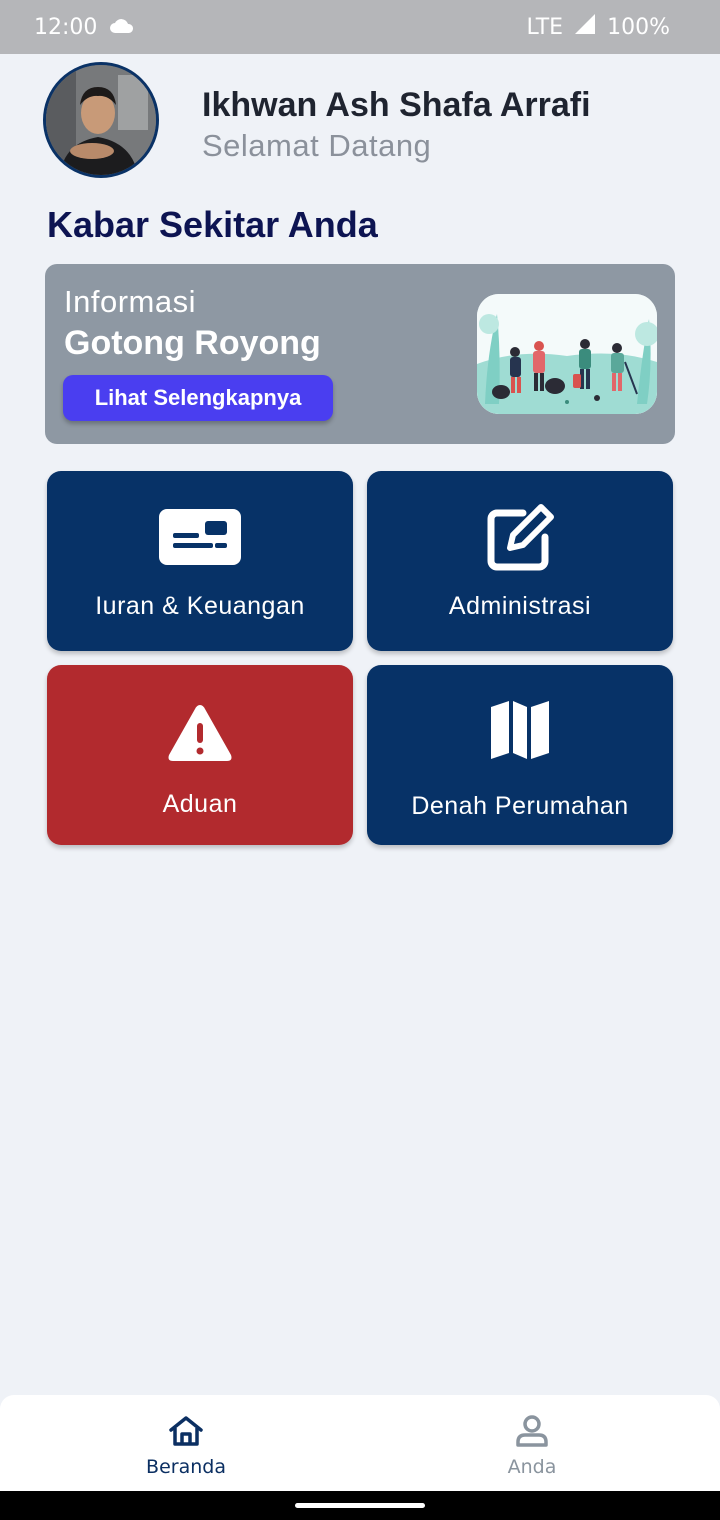 The width and height of the screenshot is (720, 1520). Describe the element at coordinates (192, 343) in the screenshot. I see `info-card-title: Gotong Royong` at that location.